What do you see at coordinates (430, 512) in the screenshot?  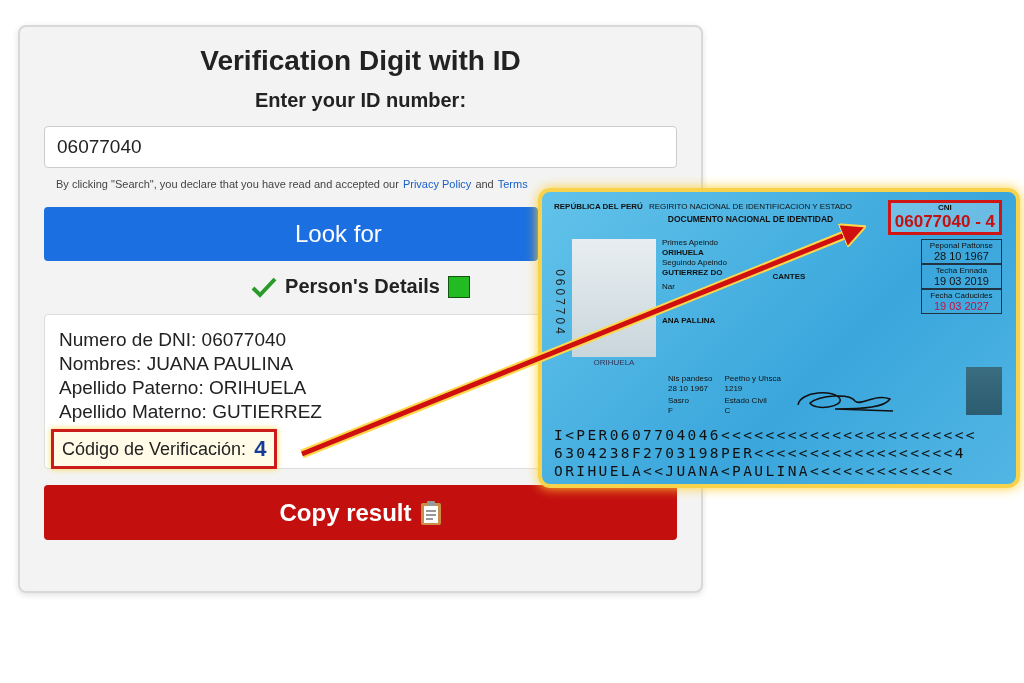 I see `clipboard-icon` at bounding box center [430, 512].